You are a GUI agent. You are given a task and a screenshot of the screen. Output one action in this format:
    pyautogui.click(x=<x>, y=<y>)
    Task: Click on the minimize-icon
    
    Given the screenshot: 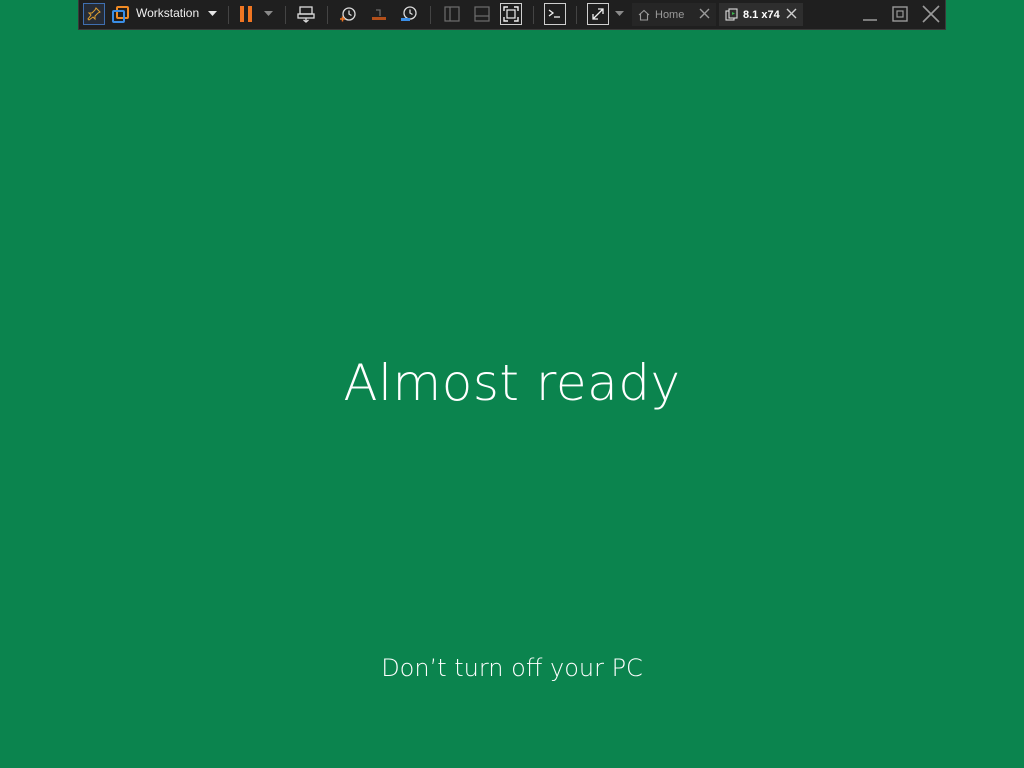 What is the action you would take?
    pyautogui.click(x=870, y=20)
    